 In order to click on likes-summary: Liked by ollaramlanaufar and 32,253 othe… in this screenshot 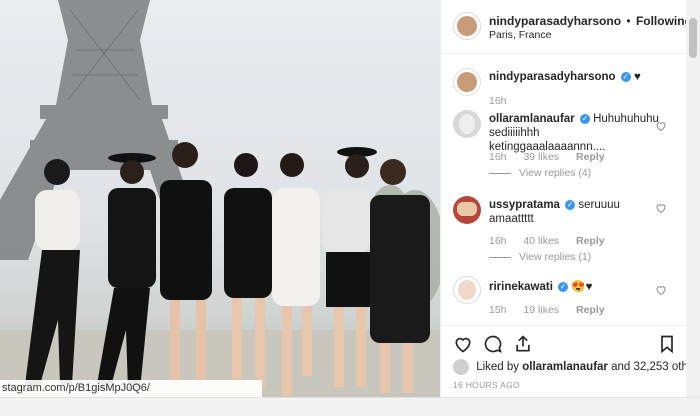, I will do `click(576, 367)`.